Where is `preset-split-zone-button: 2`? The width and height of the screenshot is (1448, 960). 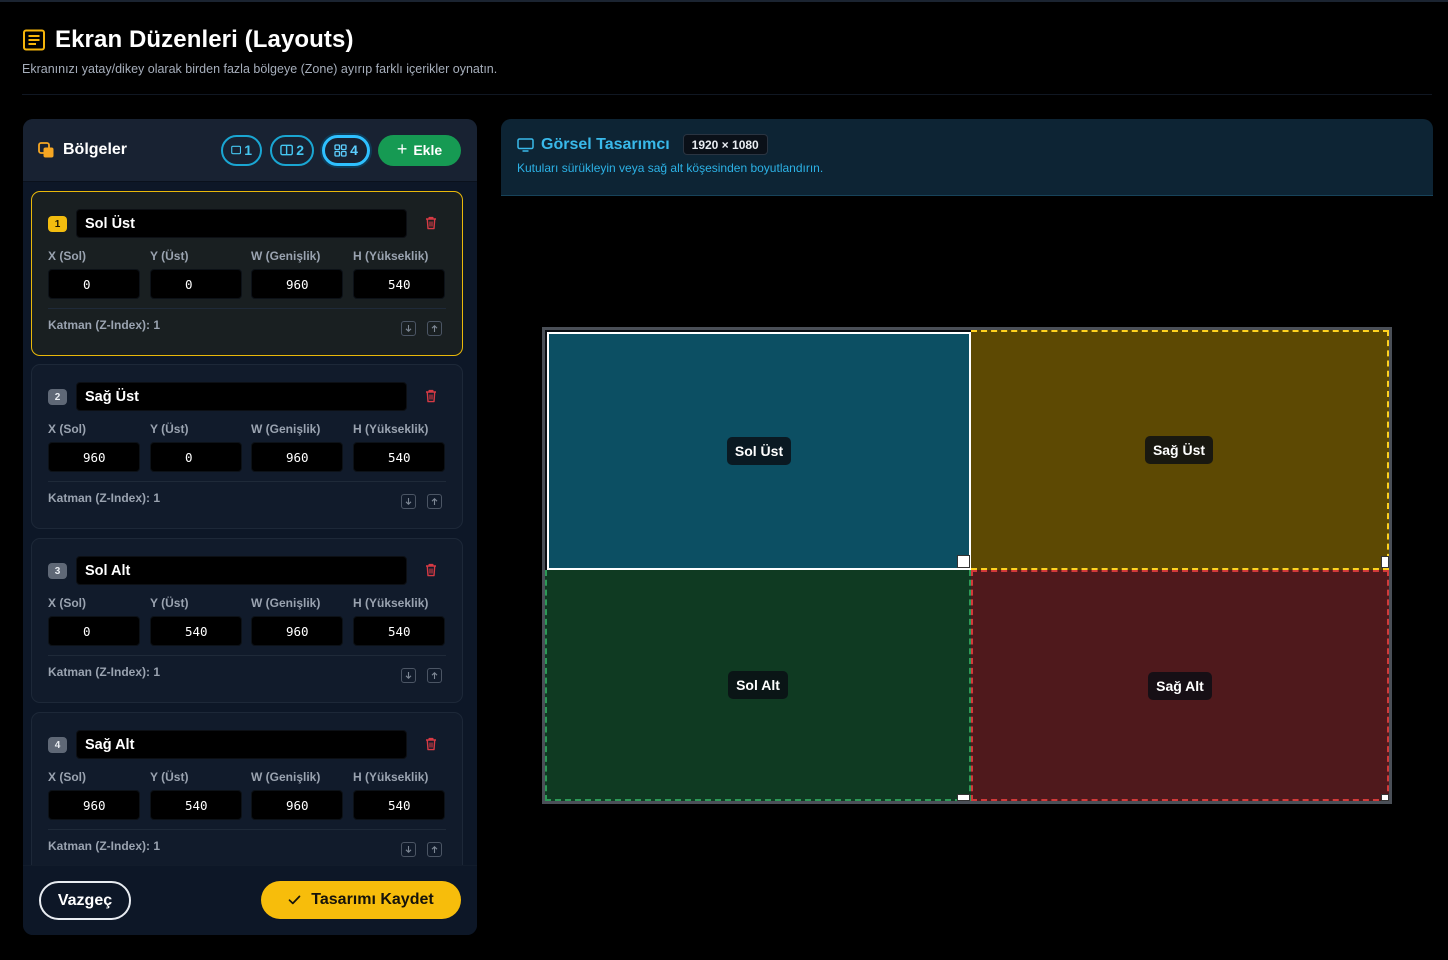 preset-split-zone-button: 2 is located at coordinates (292, 150).